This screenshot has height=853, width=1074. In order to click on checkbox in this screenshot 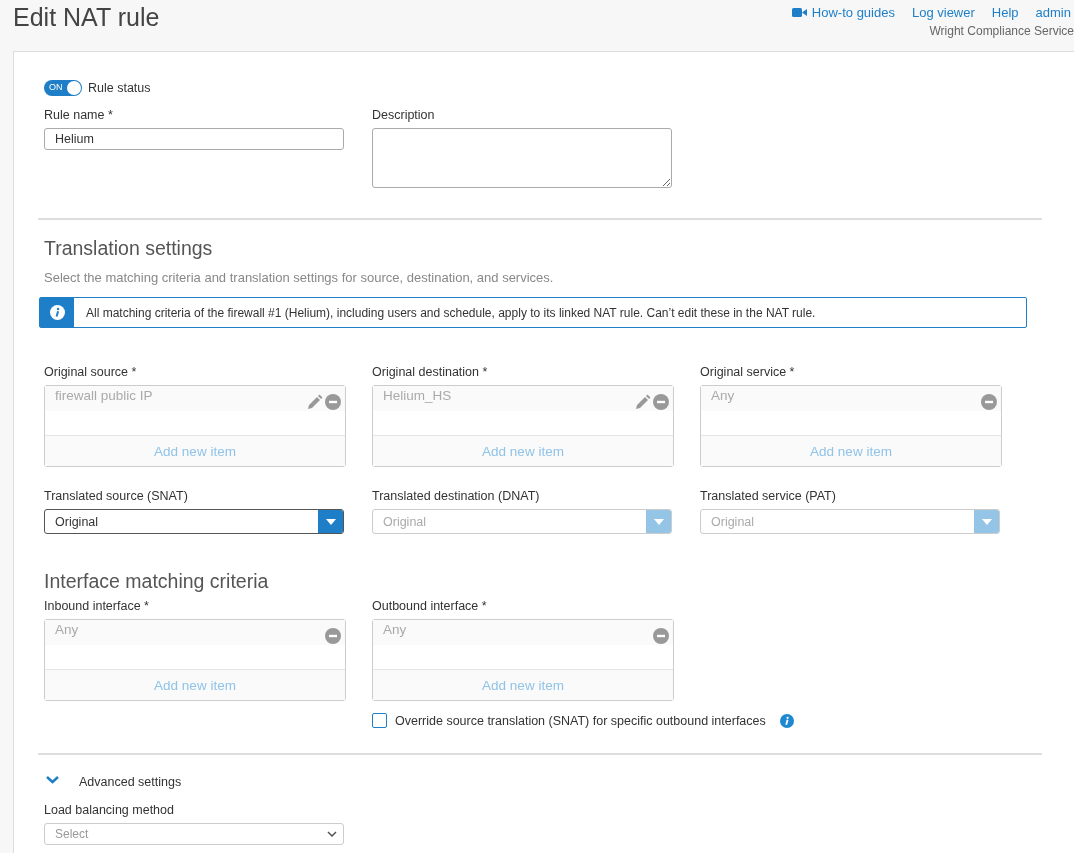, I will do `click(379, 720)`.